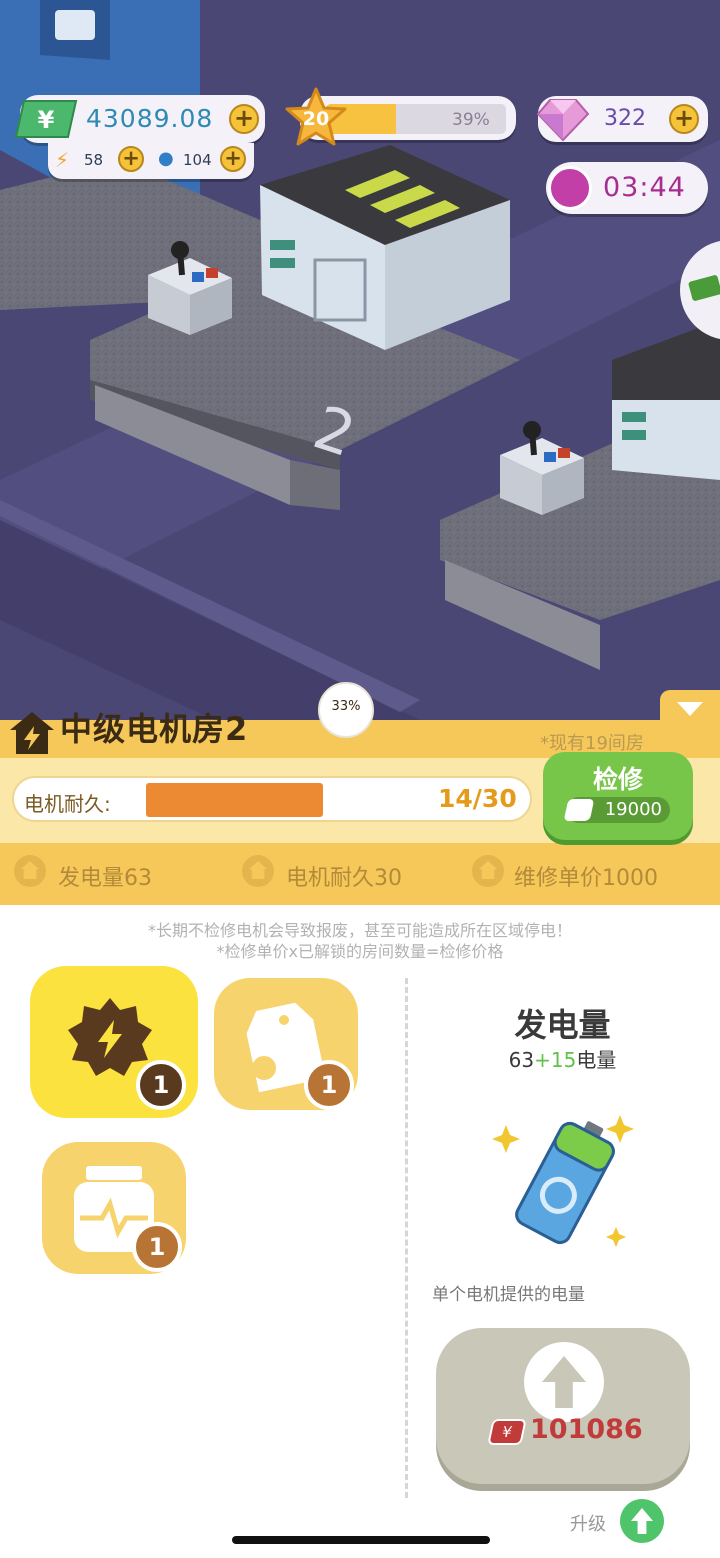 The image size is (720, 1558). I want to click on timer-value: 03:44, so click(644, 187).